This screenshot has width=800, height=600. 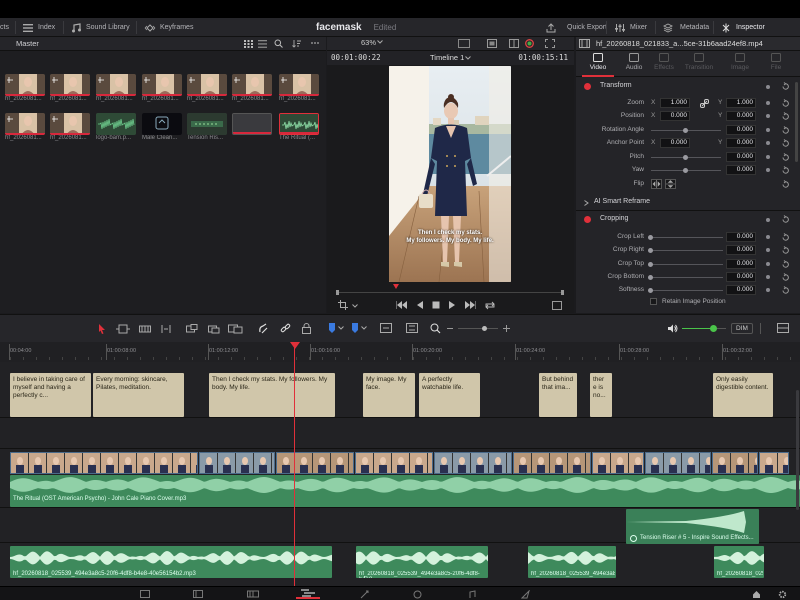 What do you see at coordinates (797, 450) in the screenshot?
I see `timeline-scrollbar` at bounding box center [797, 450].